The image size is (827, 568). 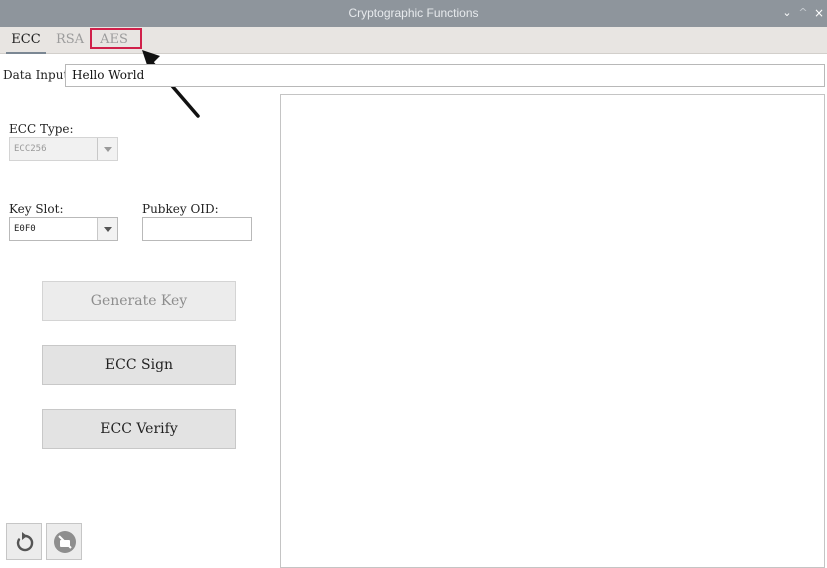 What do you see at coordinates (787, 13) in the screenshot?
I see `minimize-icon: ⌄` at bounding box center [787, 13].